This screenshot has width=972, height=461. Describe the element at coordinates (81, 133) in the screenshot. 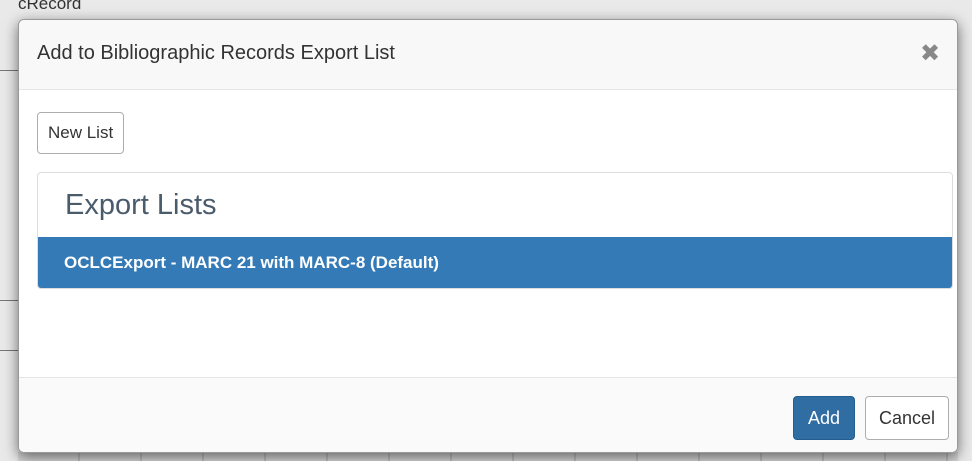

I see `new-list-button: New List` at that location.